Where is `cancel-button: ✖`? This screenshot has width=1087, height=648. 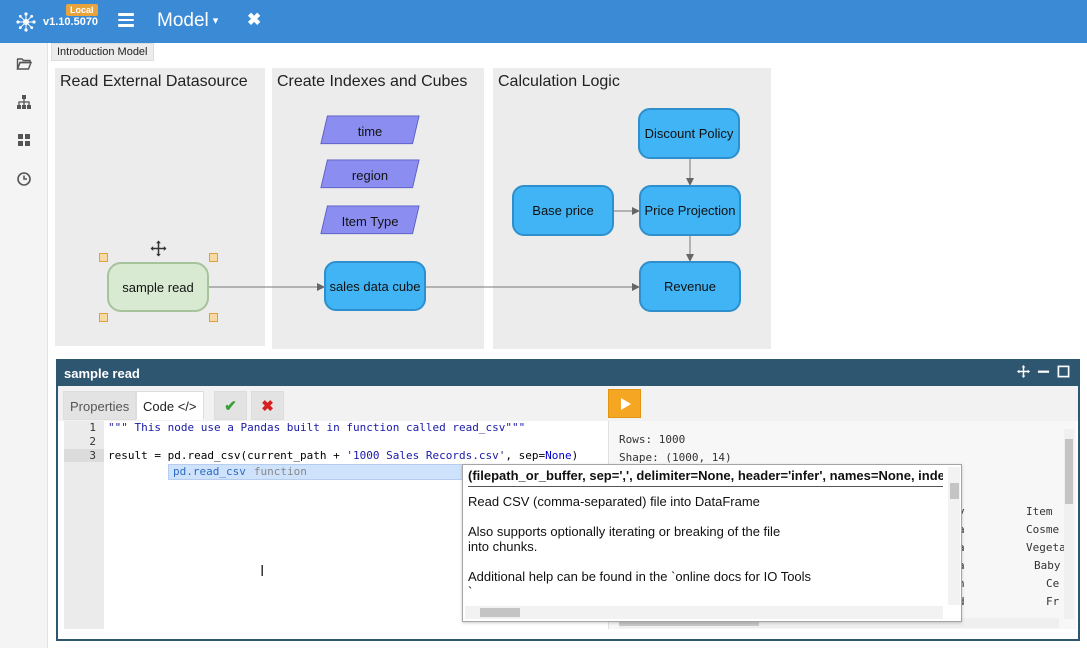 cancel-button: ✖ is located at coordinates (267, 405).